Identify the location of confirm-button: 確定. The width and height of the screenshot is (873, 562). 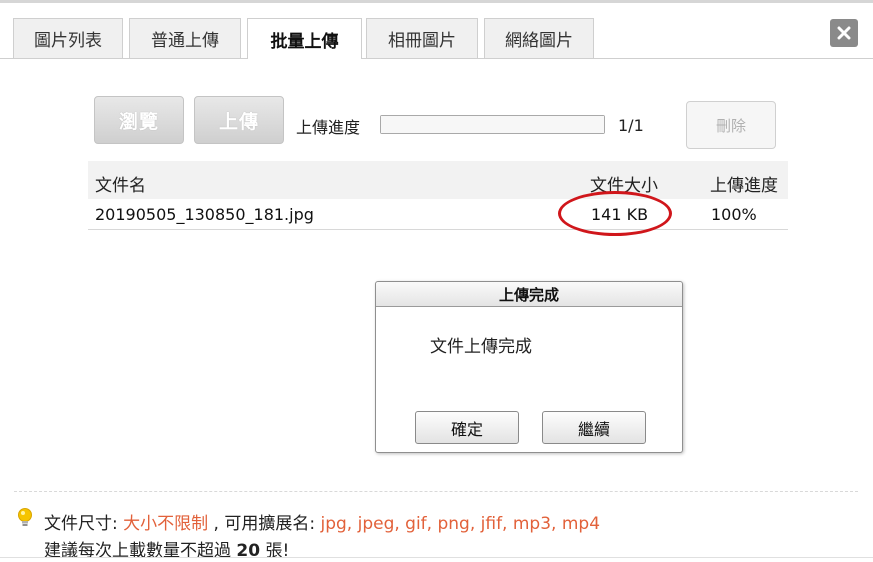
(467, 427).